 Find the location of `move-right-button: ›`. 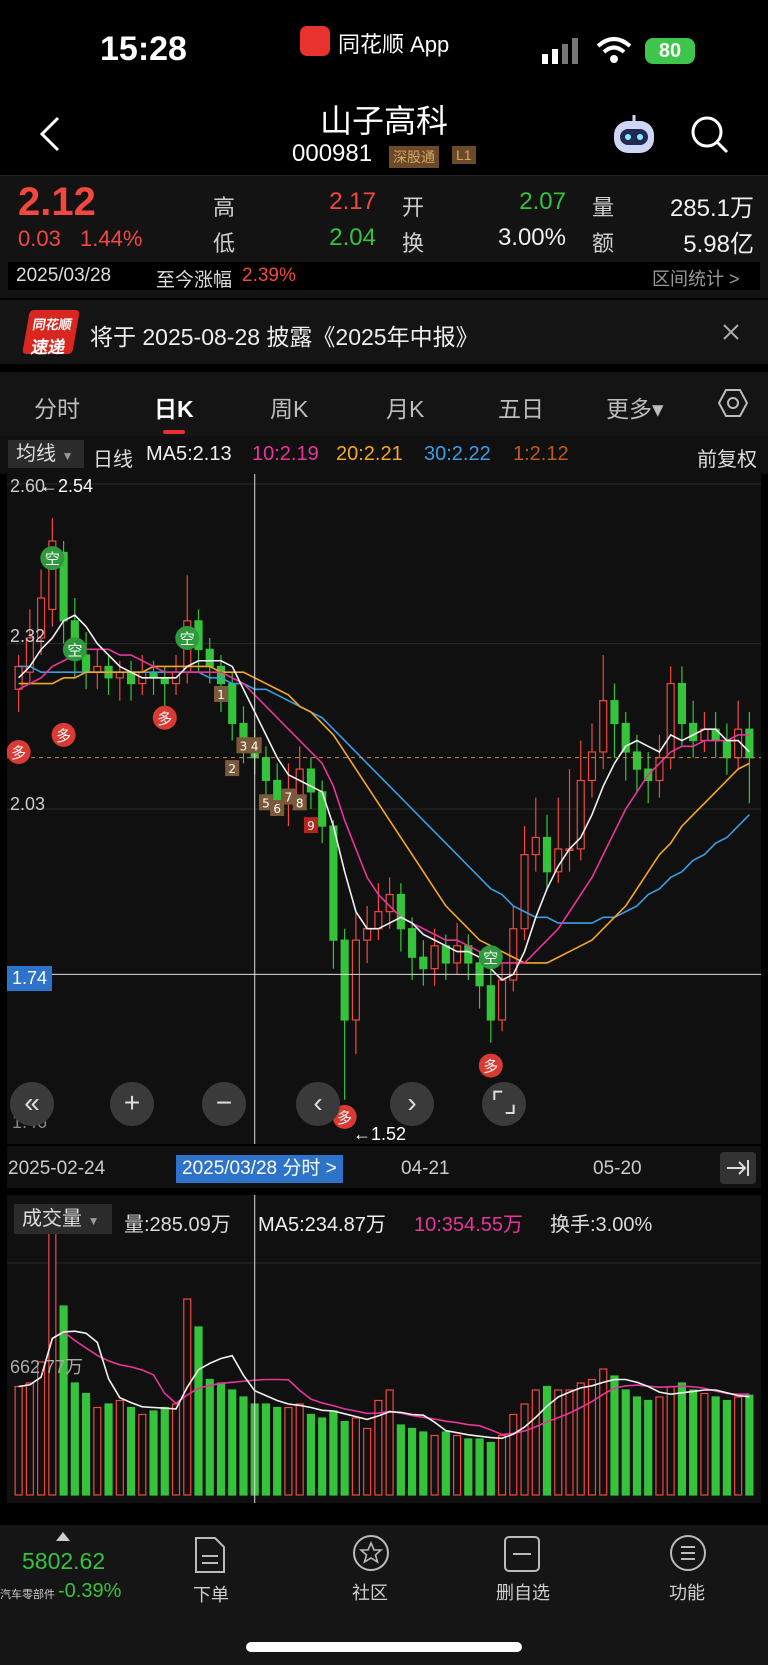

move-right-button: › is located at coordinates (412, 1104).